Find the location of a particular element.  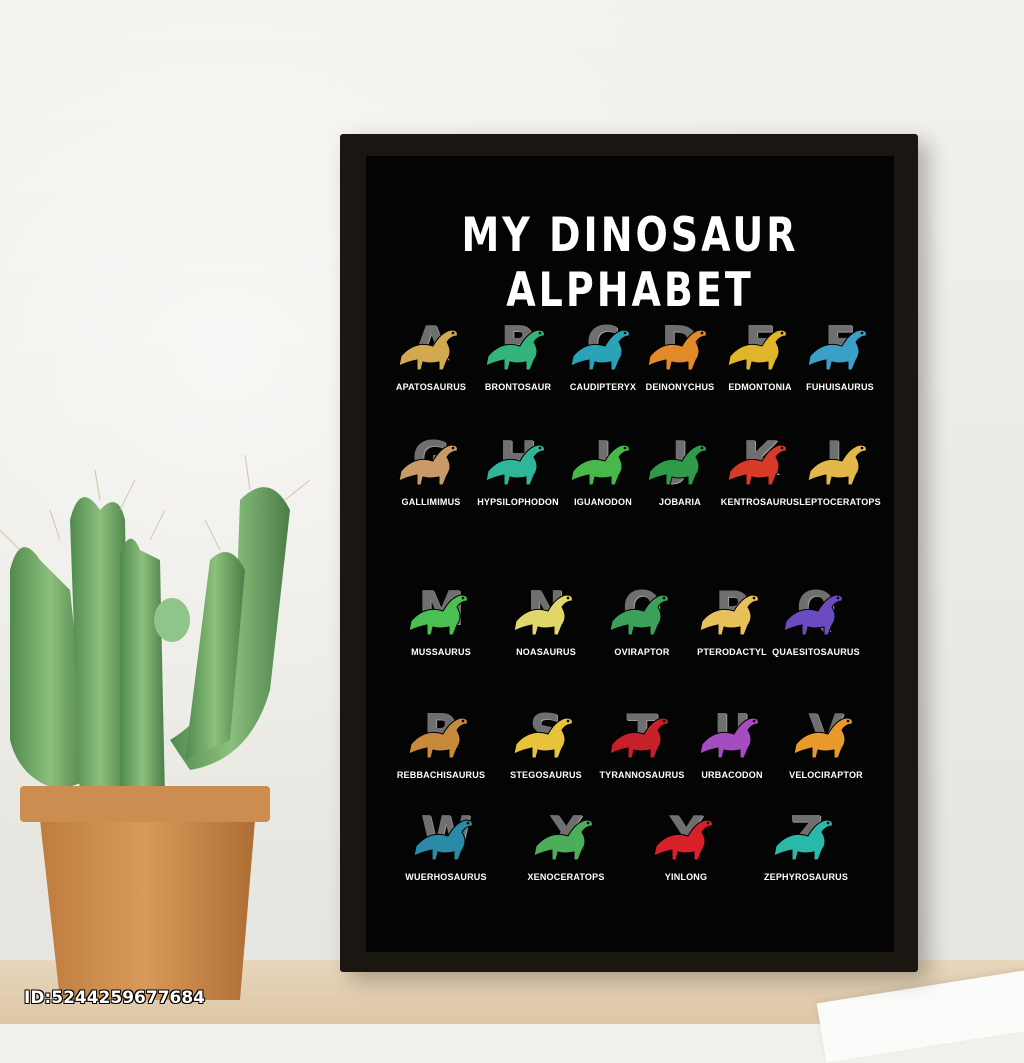

alphabet-cell-r: R REBBACHISAURUS is located at coordinates (441, 749).